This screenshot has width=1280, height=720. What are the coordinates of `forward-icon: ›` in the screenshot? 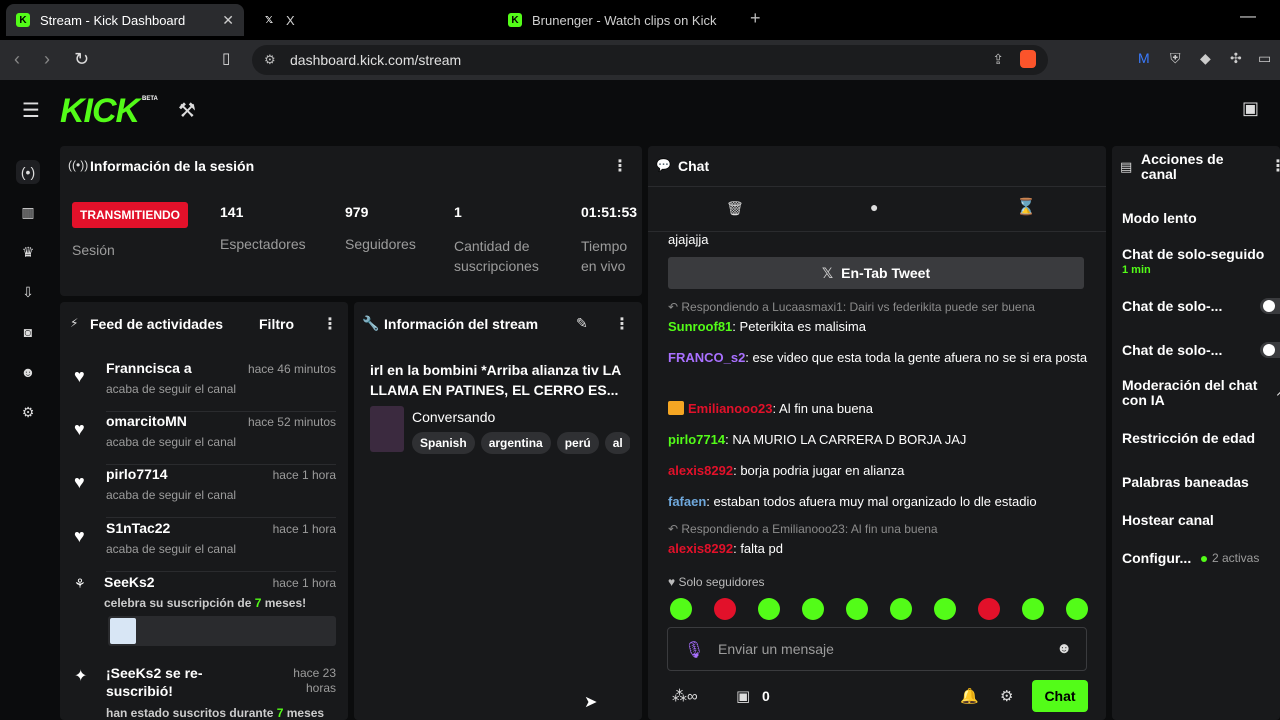 It's located at (47, 59).